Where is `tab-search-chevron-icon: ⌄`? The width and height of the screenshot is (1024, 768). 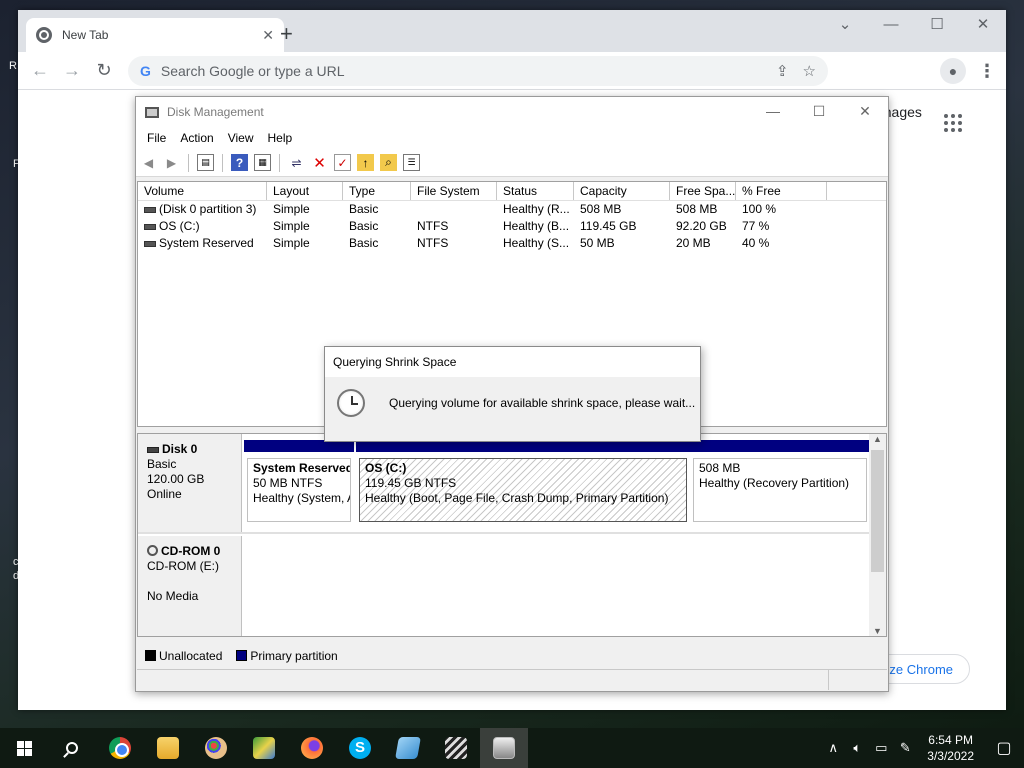 tab-search-chevron-icon: ⌄ is located at coordinates (845, 26).